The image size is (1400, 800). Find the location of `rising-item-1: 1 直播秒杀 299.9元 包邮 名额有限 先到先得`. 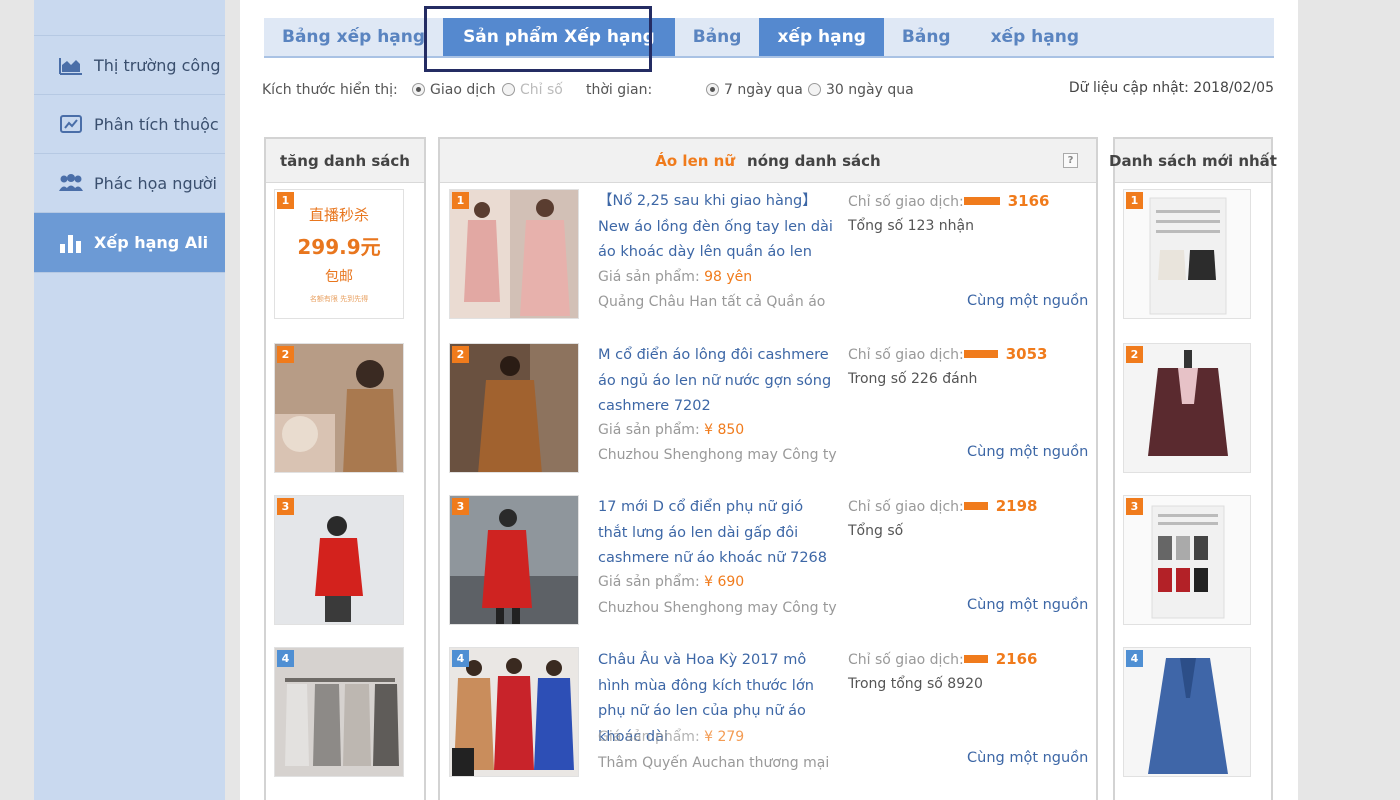

rising-item-1: 1 直播秒杀 299.9元 包邮 名额有限 先到先得 is located at coordinates (339, 254).